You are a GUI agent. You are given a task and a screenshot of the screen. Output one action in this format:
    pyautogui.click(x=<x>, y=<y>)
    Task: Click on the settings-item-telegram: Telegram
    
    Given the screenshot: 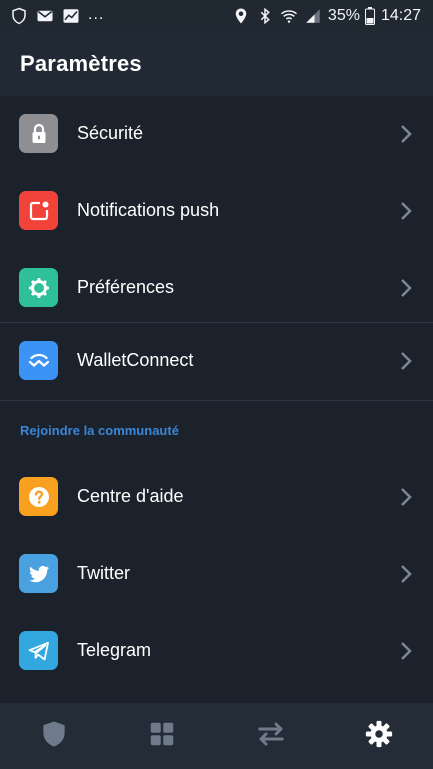 What is the action you would take?
    pyautogui.click(x=216, y=651)
    